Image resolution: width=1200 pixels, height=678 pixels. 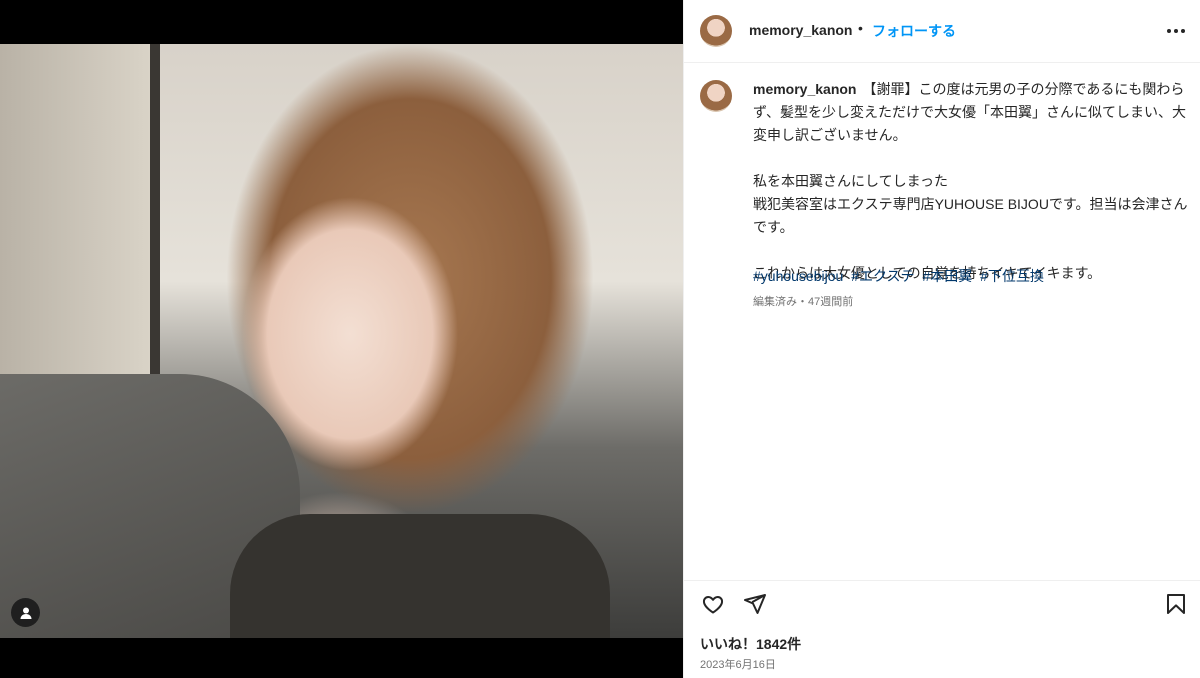 I want to click on hashtag-link: #本田翼, so click(x=947, y=276).